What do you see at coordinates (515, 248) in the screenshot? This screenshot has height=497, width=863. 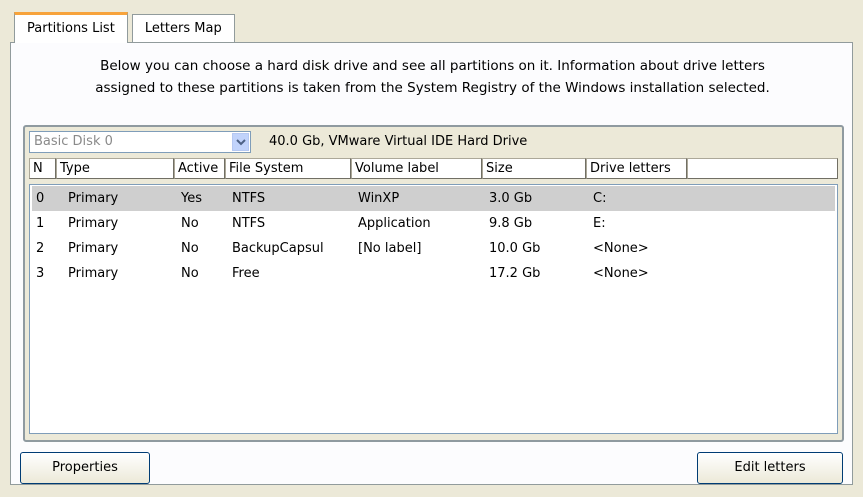 I see `cell-size: 10.0 Gb` at bounding box center [515, 248].